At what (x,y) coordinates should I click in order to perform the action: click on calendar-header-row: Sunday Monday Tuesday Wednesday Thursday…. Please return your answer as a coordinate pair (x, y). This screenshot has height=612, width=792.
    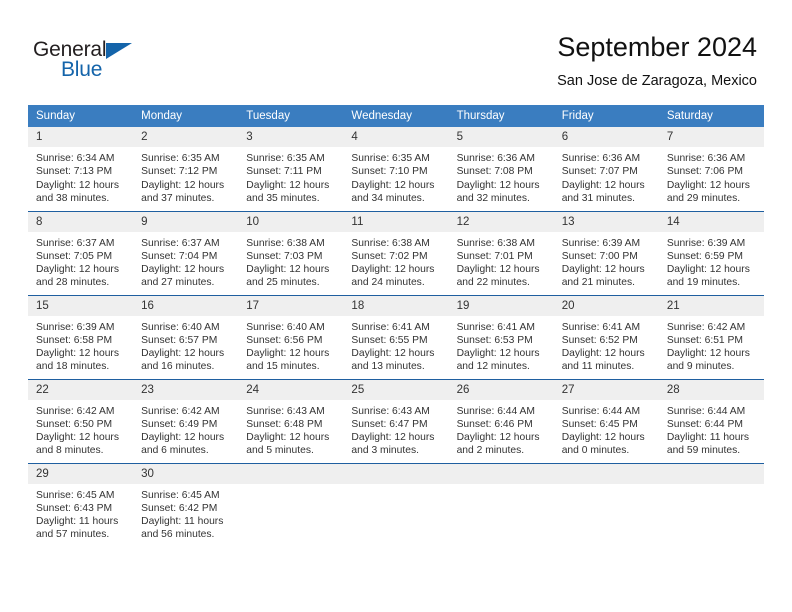
    Looking at the image, I should click on (396, 116).